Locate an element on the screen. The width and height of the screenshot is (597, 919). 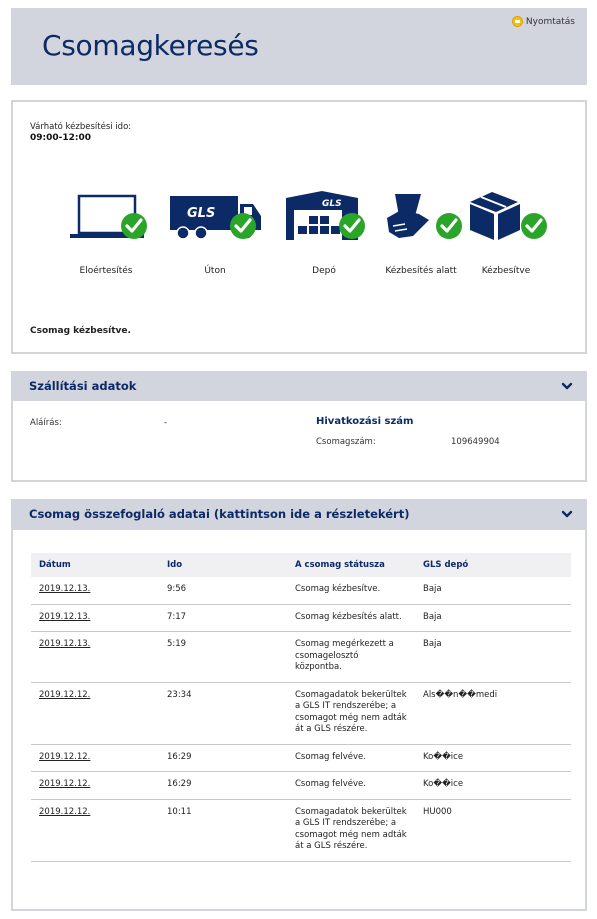
step-in-transit: GLS Úton is located at coordinates (215, 232).